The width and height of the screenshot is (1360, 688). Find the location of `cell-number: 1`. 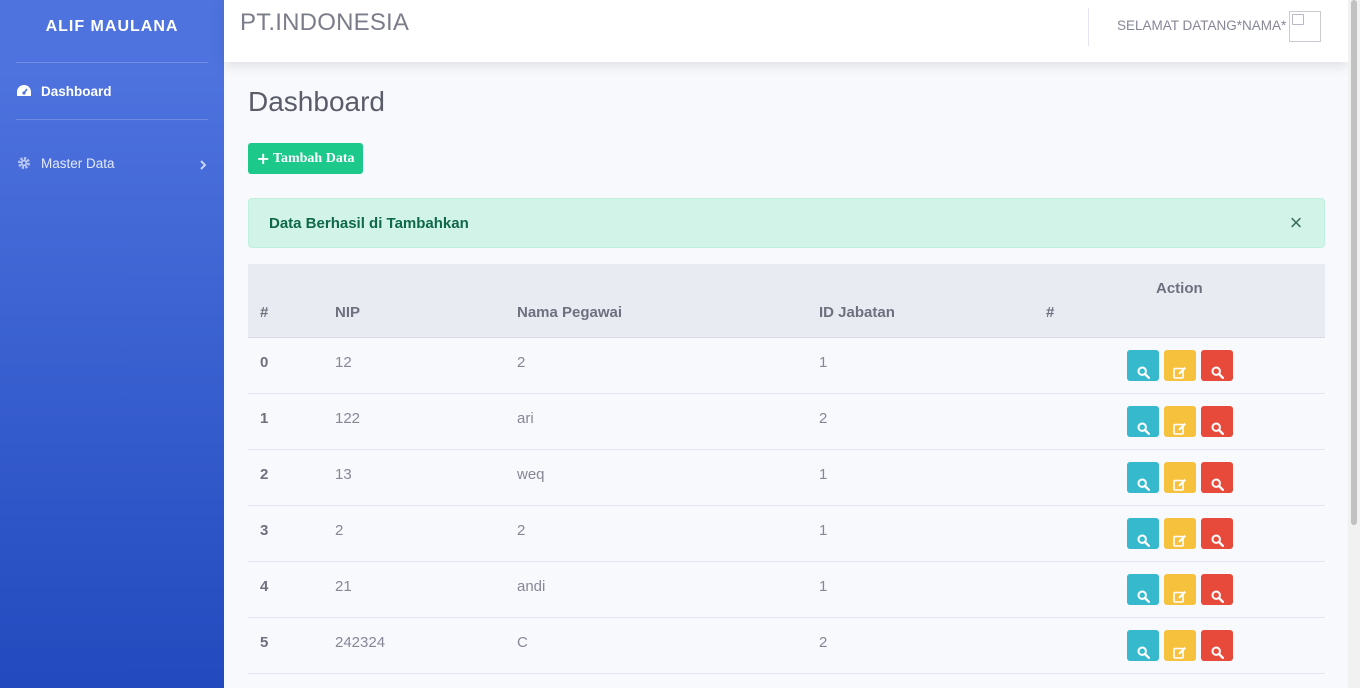

cell-number: 1 is located at coordinates (264, 418).